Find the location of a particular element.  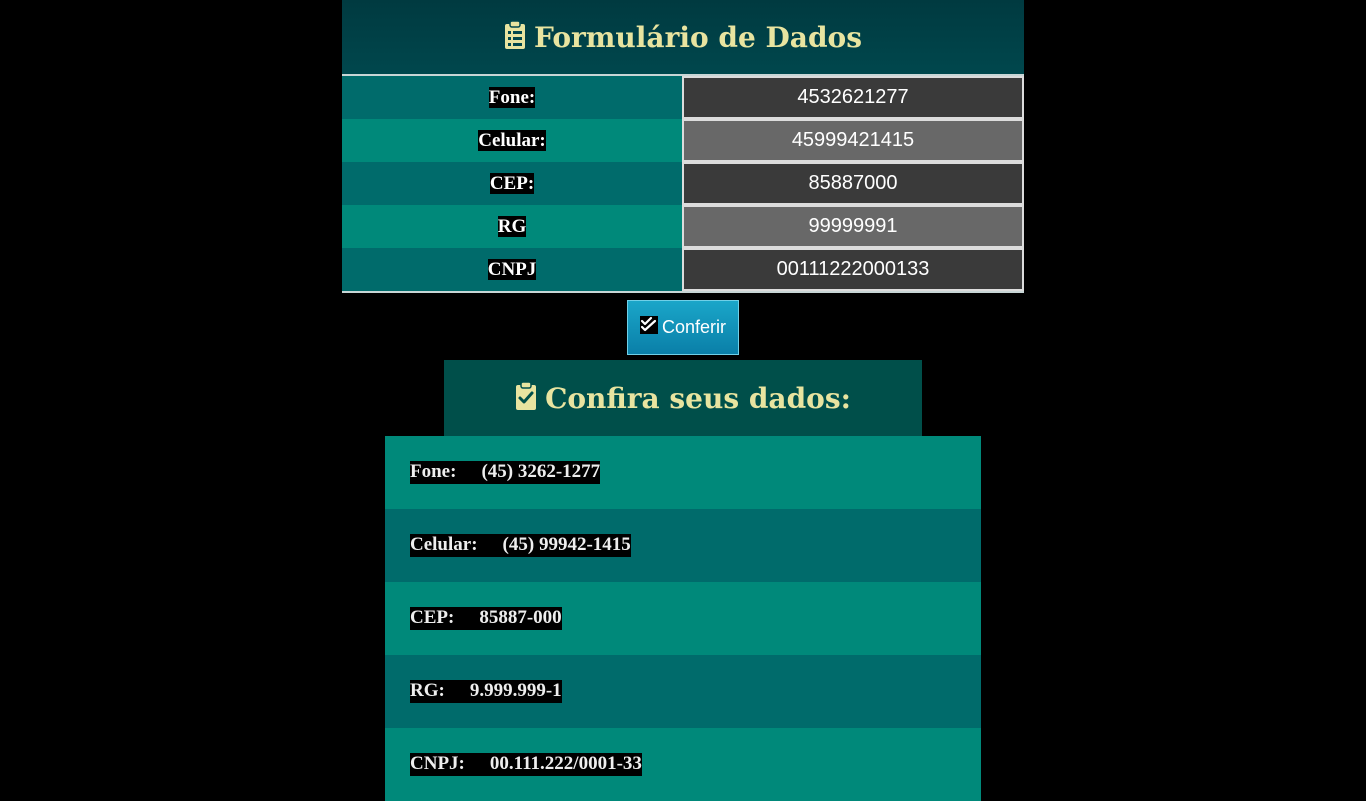

form-row-cep: CEP: is located at coordinates (683, 183).